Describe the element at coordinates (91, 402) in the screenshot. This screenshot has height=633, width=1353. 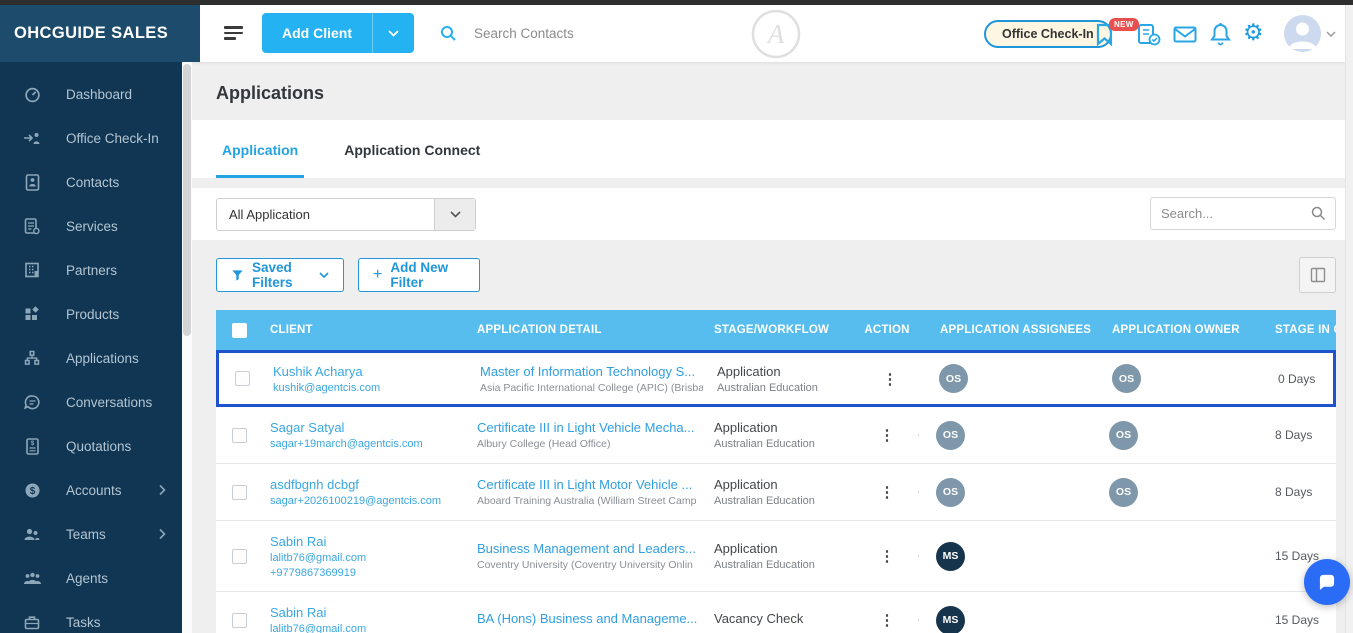
I see `sidebar-item-conversations: Conversations` at that location.